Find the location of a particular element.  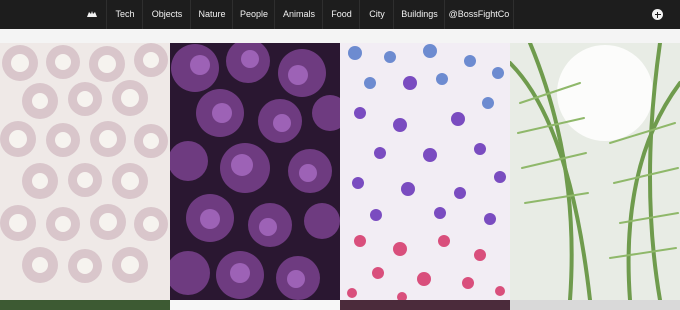

nav-buildings: Buildings is located at coordinates (419, 14).